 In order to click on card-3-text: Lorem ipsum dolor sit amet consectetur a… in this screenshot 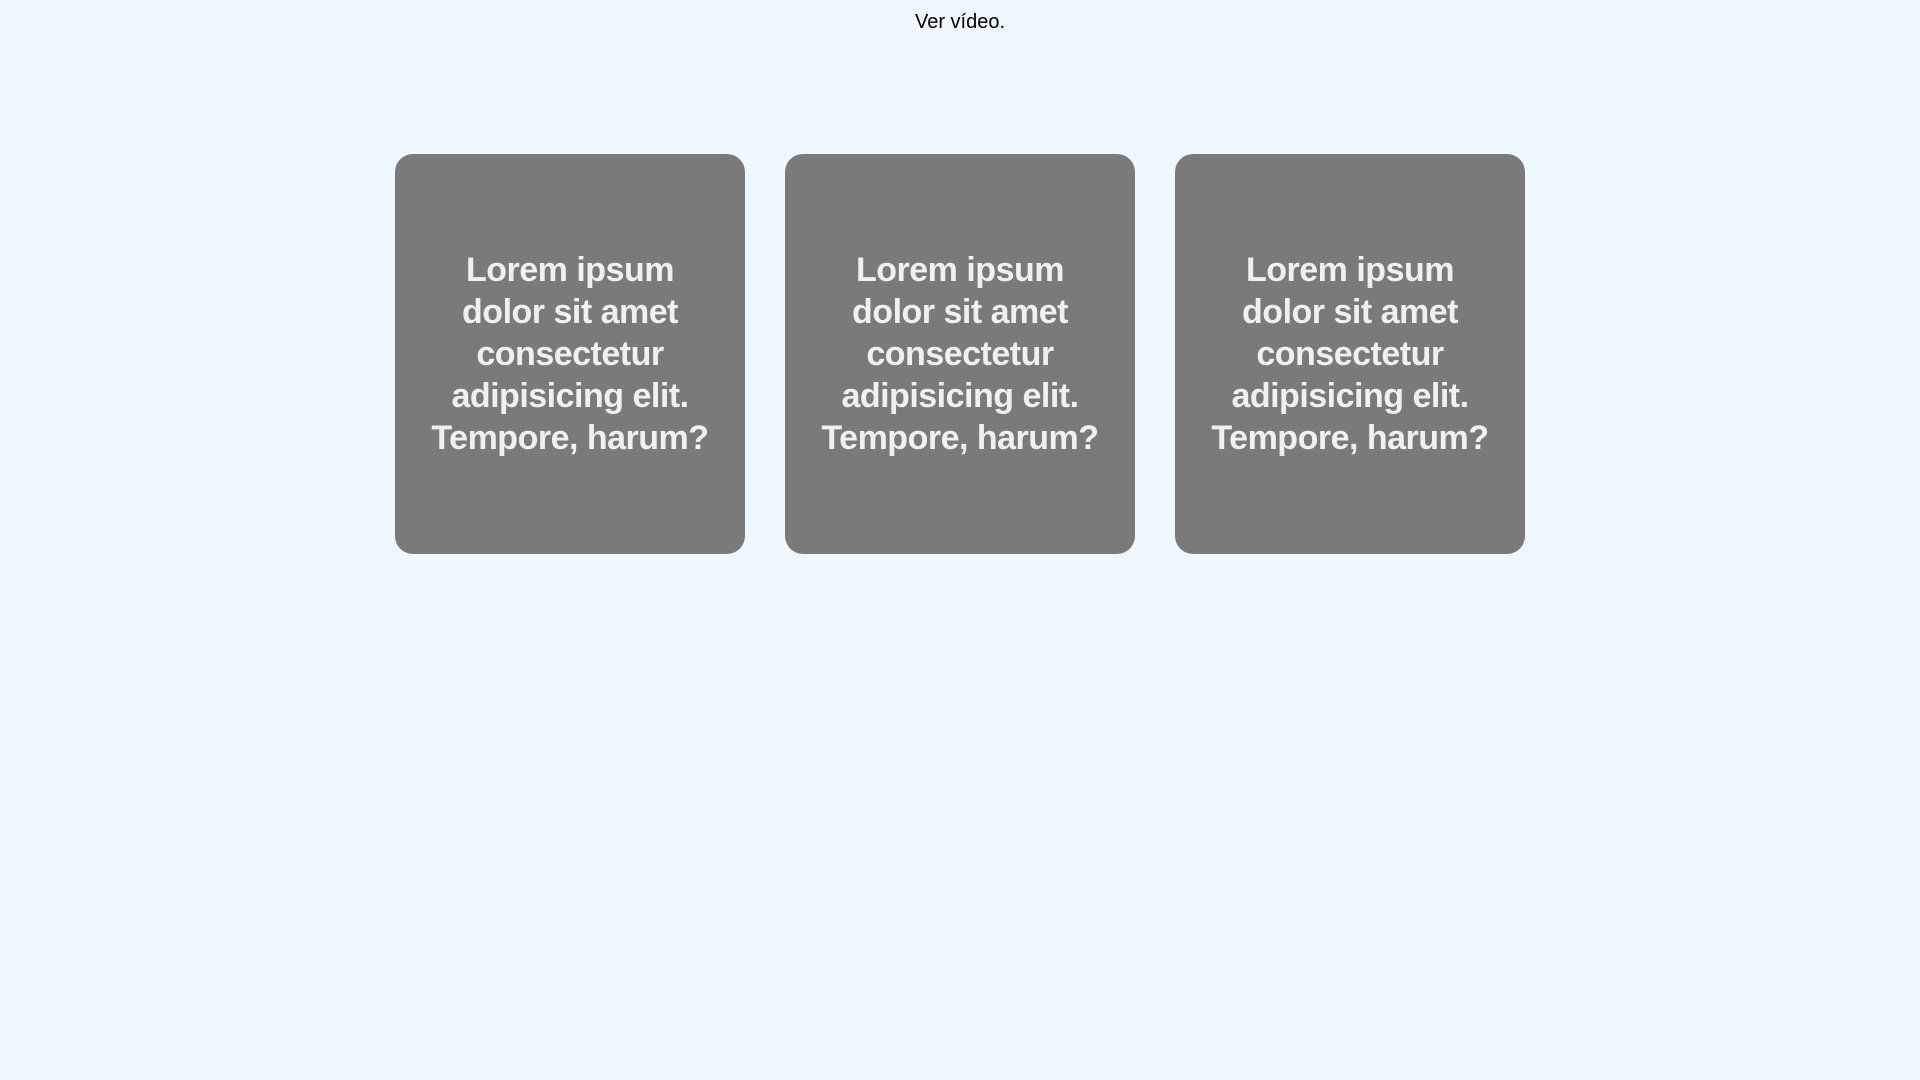, I will do `click(1350, 354)`.